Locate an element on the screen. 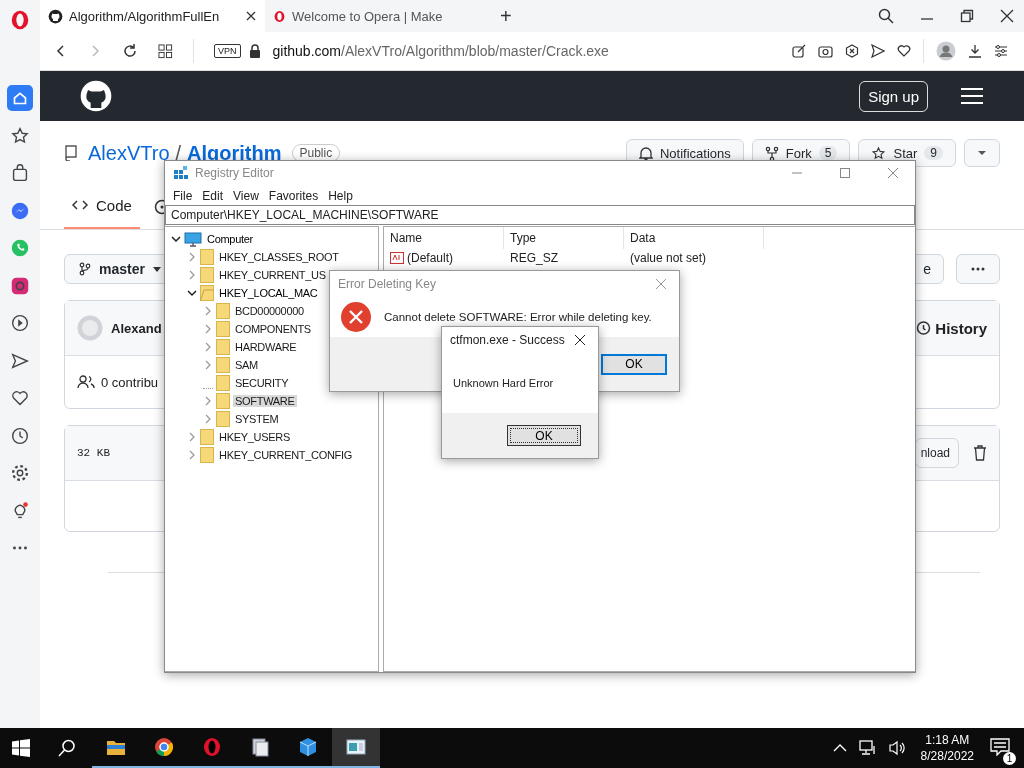 The width and height of the screenshot is (1024, 768). tree-item: Computer is located at coordinates (230, 239).